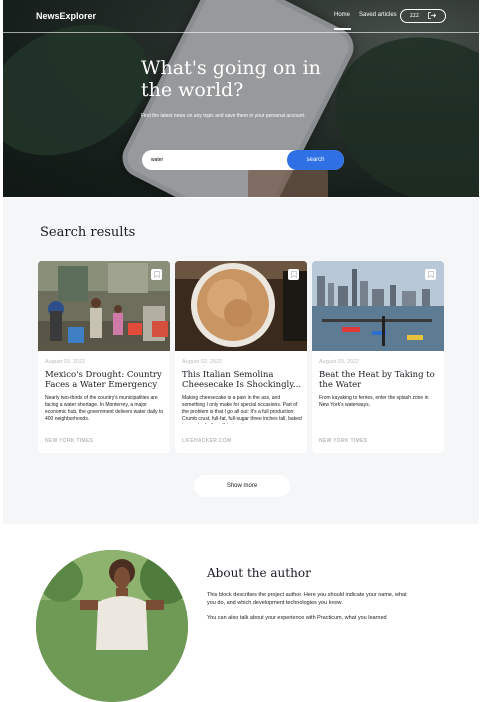 Image resolution: width=481 pixels, height=702 pixels. Describe the element at coordinates (241, 16) in the screenshot. I see `header: NewsExplorer Home Saved articles zzz` at that location.